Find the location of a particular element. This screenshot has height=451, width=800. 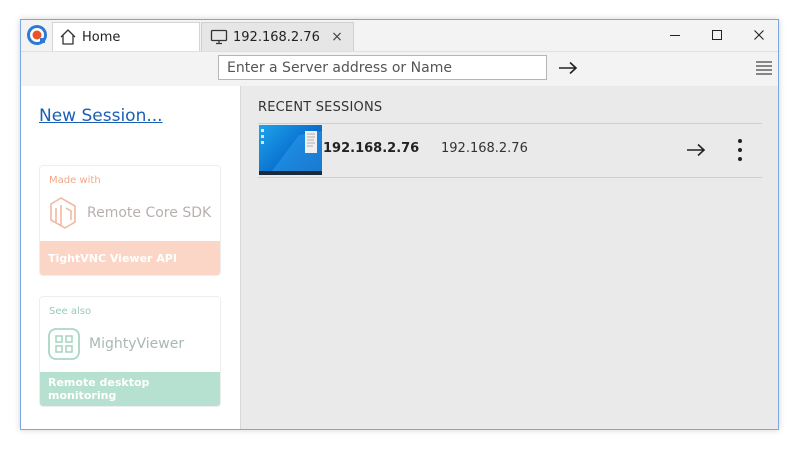

server-address-input is located at coordinates (382, 67).